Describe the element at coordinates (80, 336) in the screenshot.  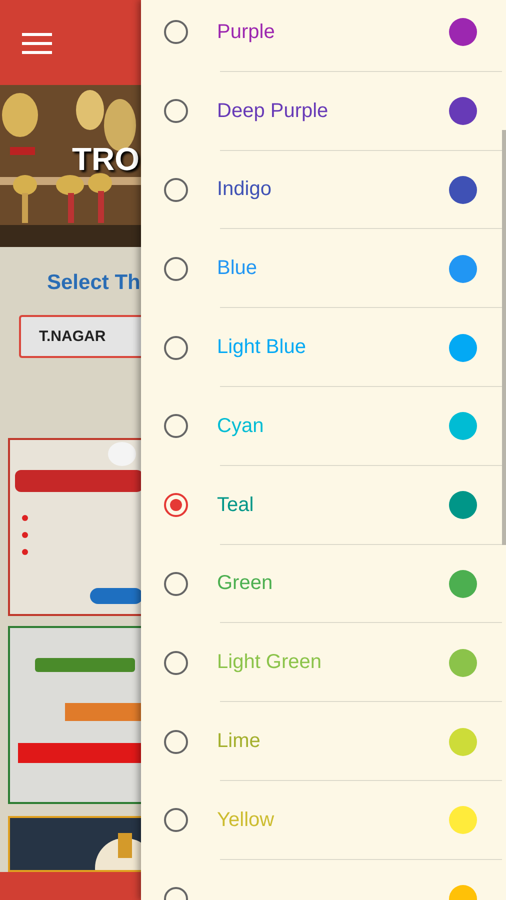
I see `branch-select: T.NAGAR` at that location.